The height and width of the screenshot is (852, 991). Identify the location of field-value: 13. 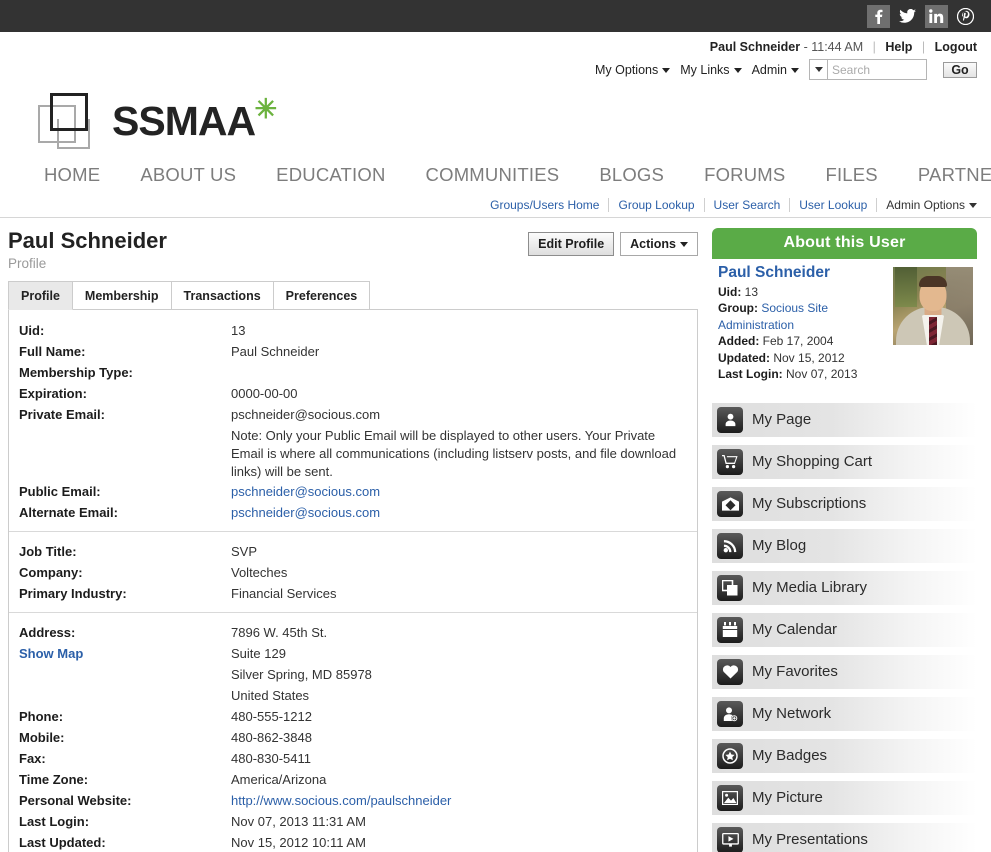
(238, 330).